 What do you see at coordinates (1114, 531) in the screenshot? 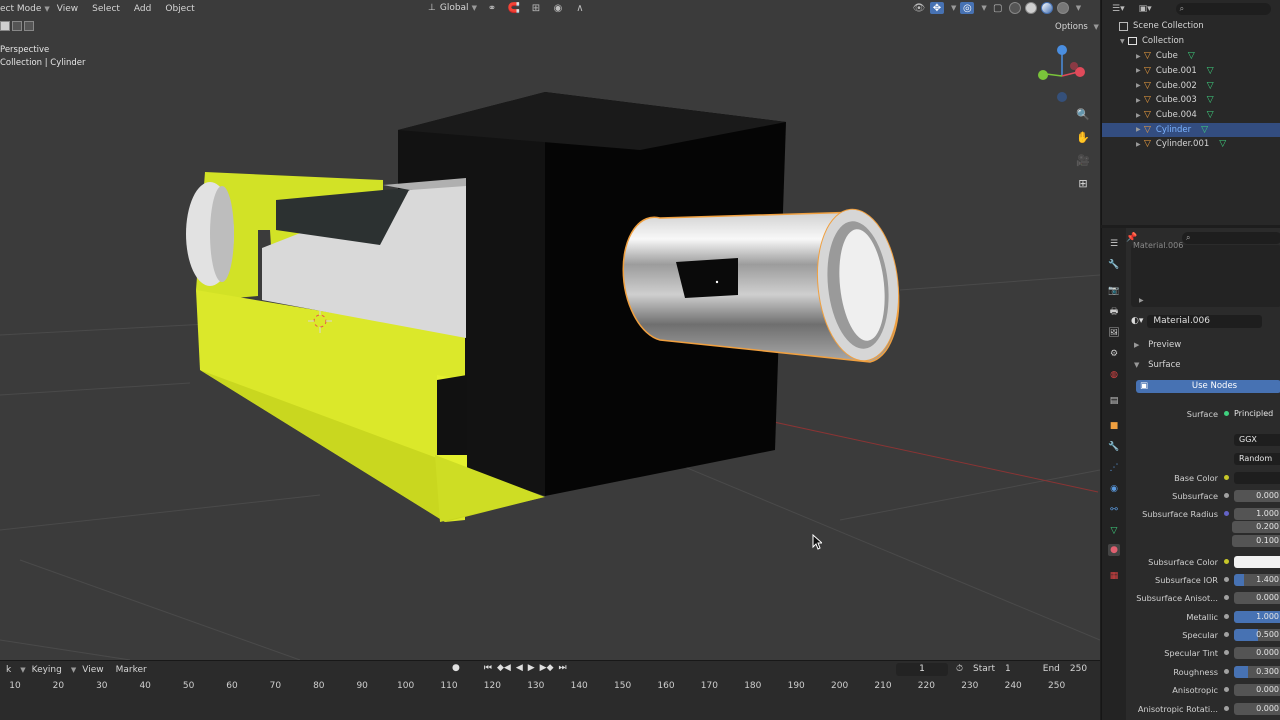
I see `data-tab-icon: ▽` at bounding box center [1114, 531].